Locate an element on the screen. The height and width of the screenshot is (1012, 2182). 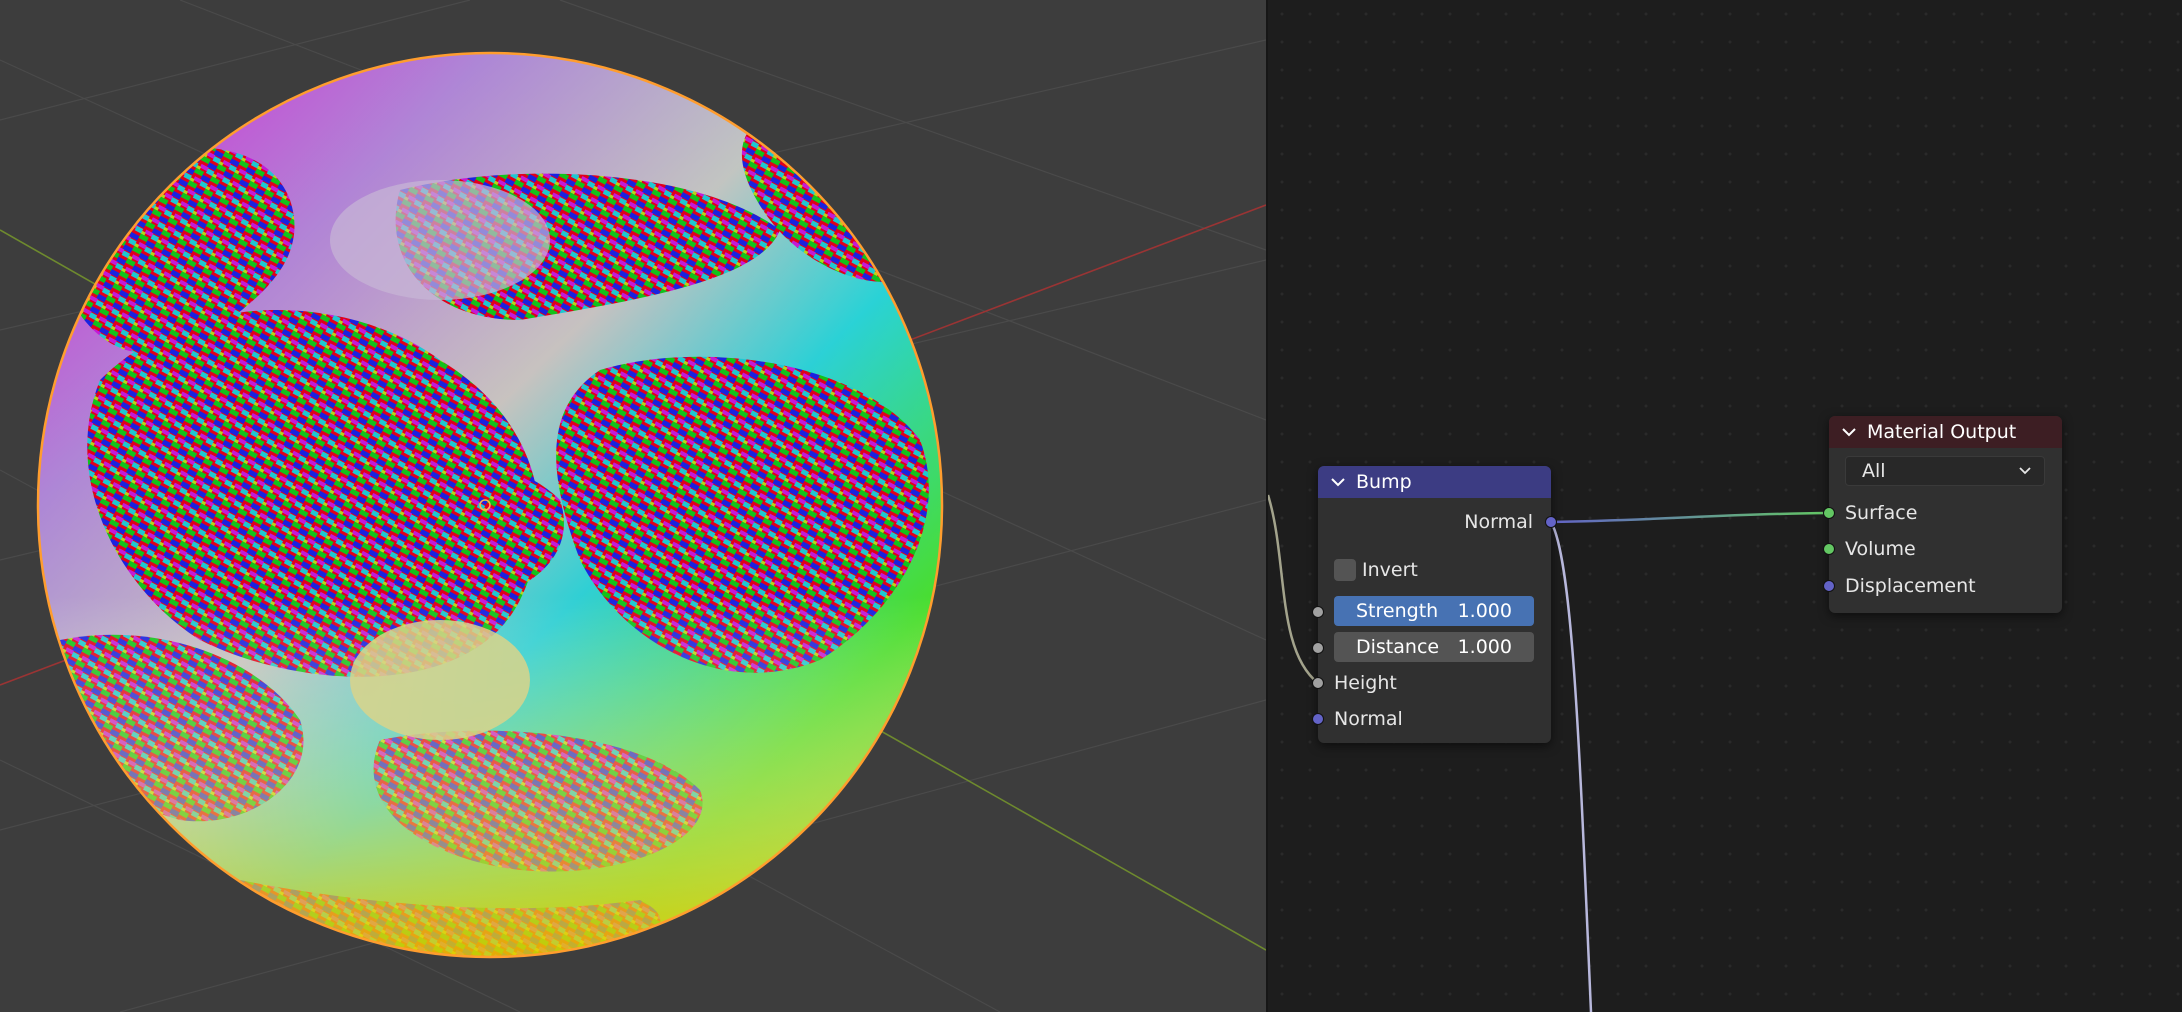
strength-field: Strength 1.000 is located at coordinates (1434, 611).